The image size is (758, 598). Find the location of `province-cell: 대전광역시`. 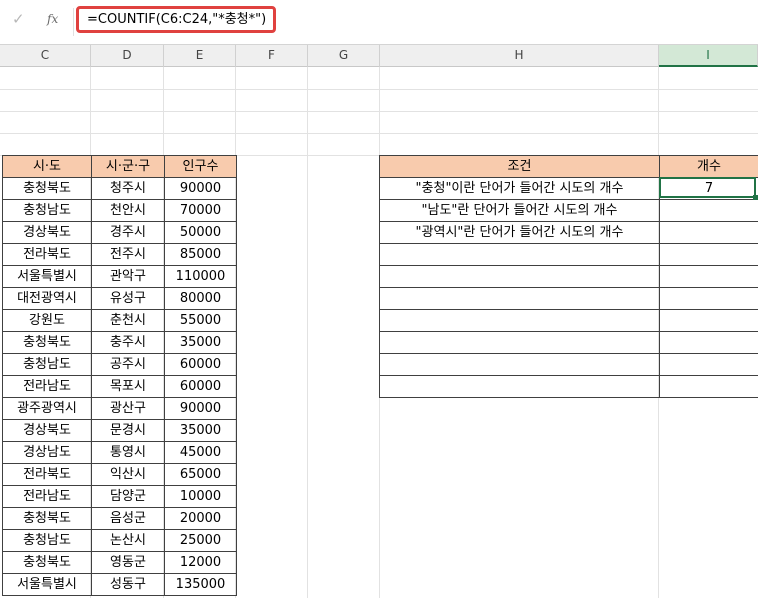

province-cell: 대전광역시 is located at coordinates (47, 298).